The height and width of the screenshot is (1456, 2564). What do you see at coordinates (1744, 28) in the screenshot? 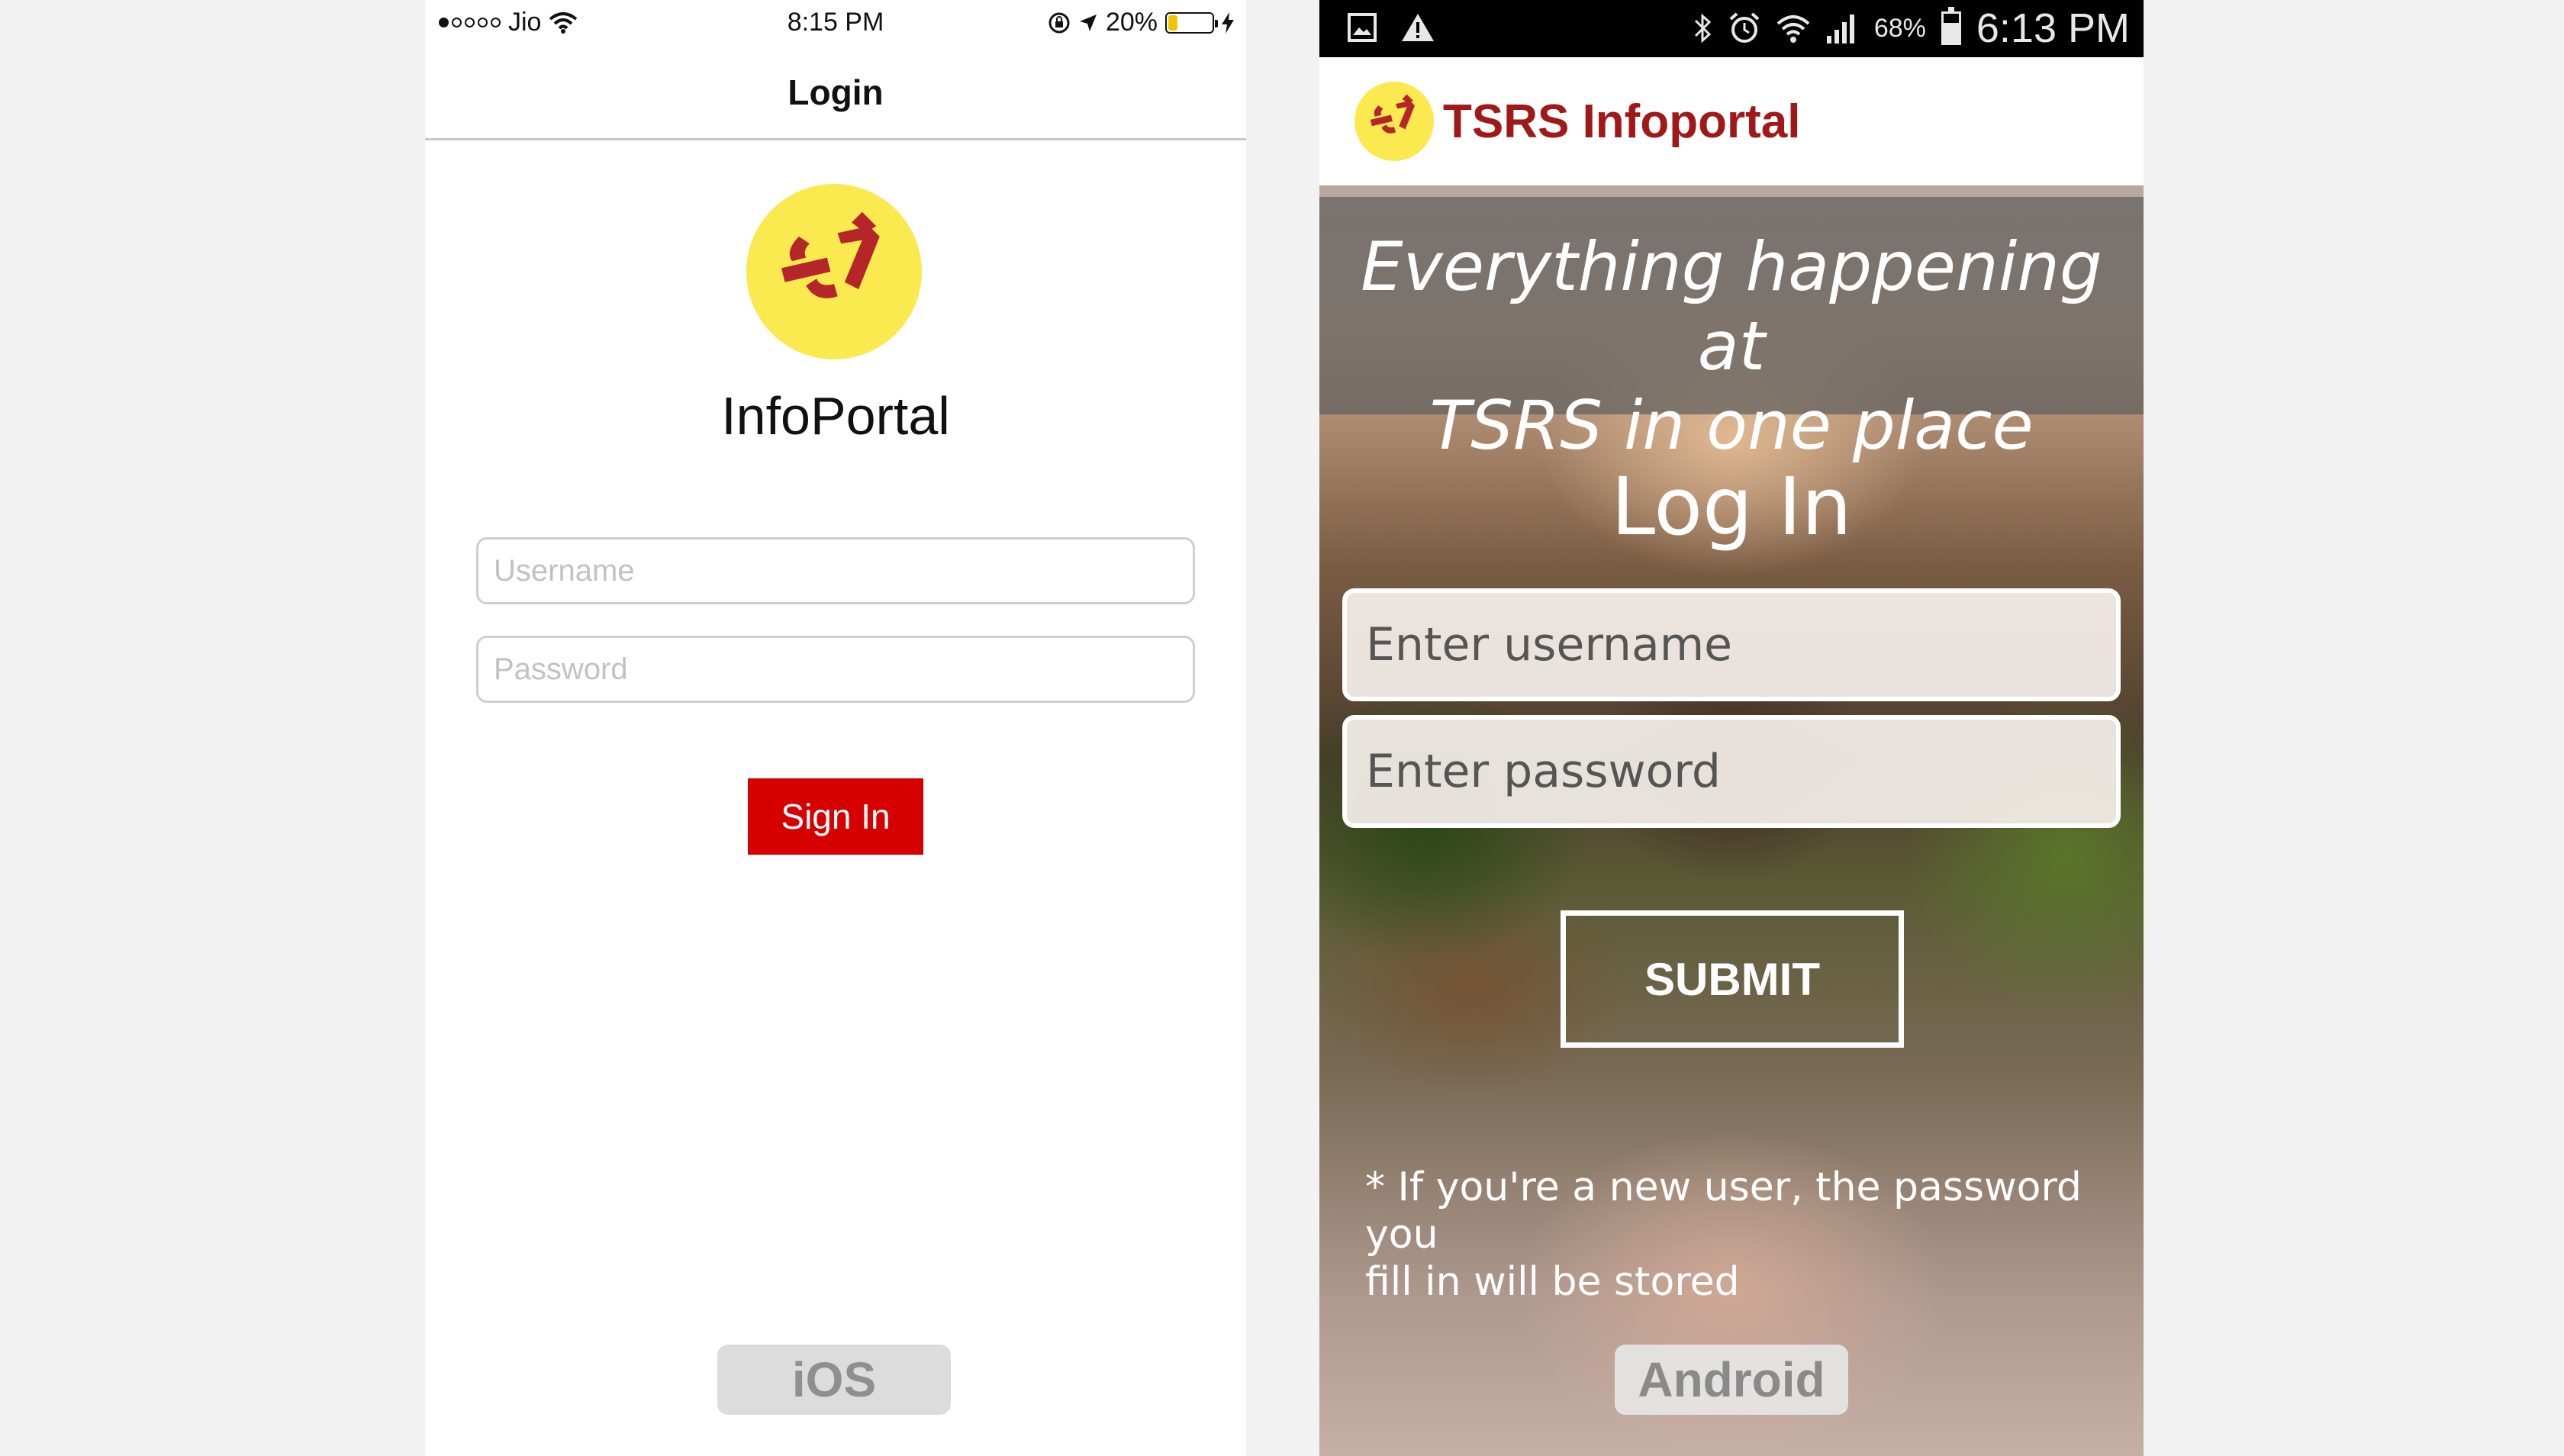
I see `alarm-icon` at bounding box center [1744, 28].